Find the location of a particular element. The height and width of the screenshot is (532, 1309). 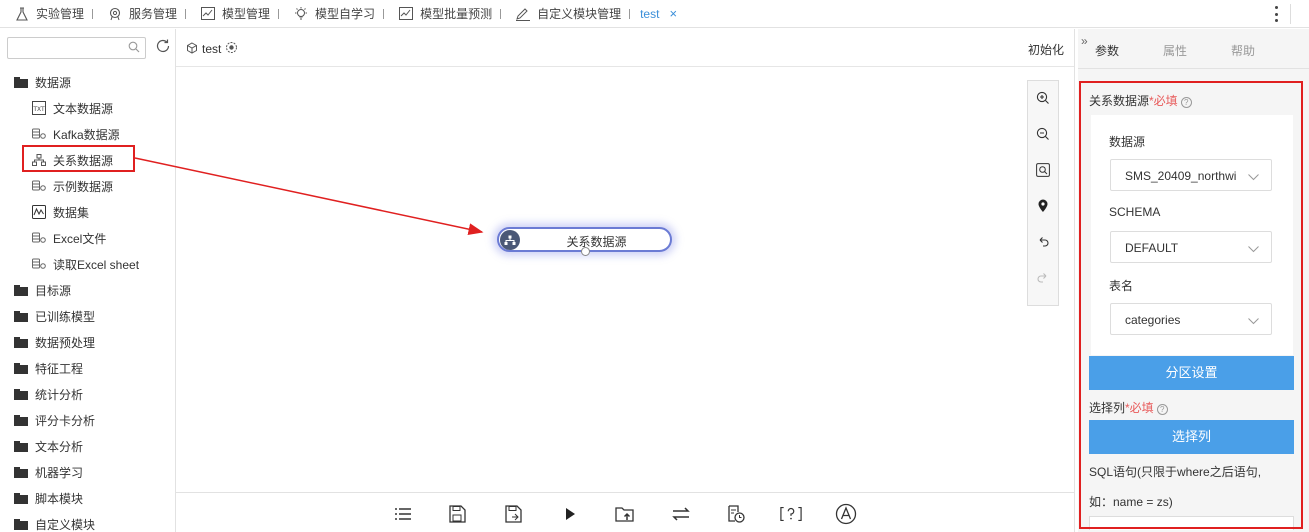

tree-label: 文本分析 is located at coordinates (59, 446).